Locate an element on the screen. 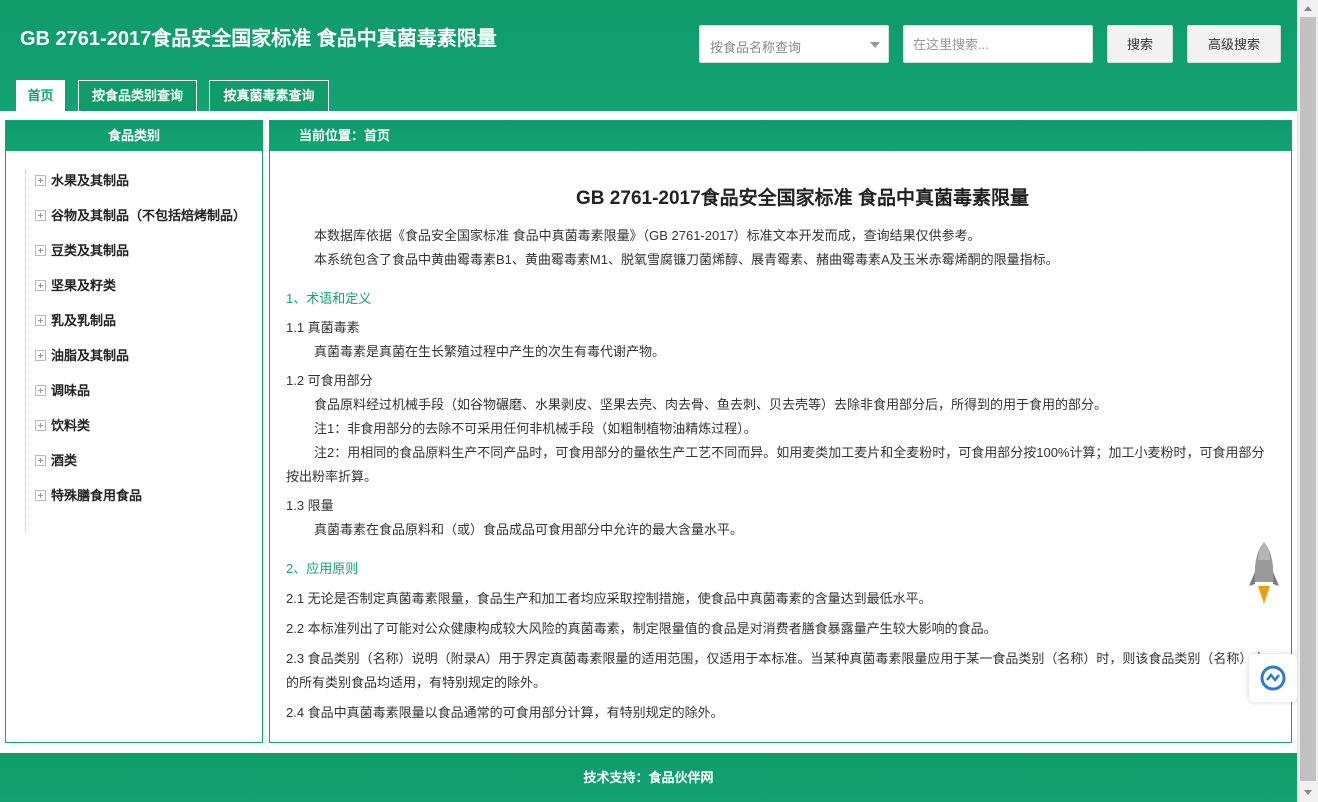 The width and height of the screenshot is (1318, 802). document-title: GB 2761-2017食品安全国家标准 食品中真菌毒素限量 is located at coordinates (802, 198).